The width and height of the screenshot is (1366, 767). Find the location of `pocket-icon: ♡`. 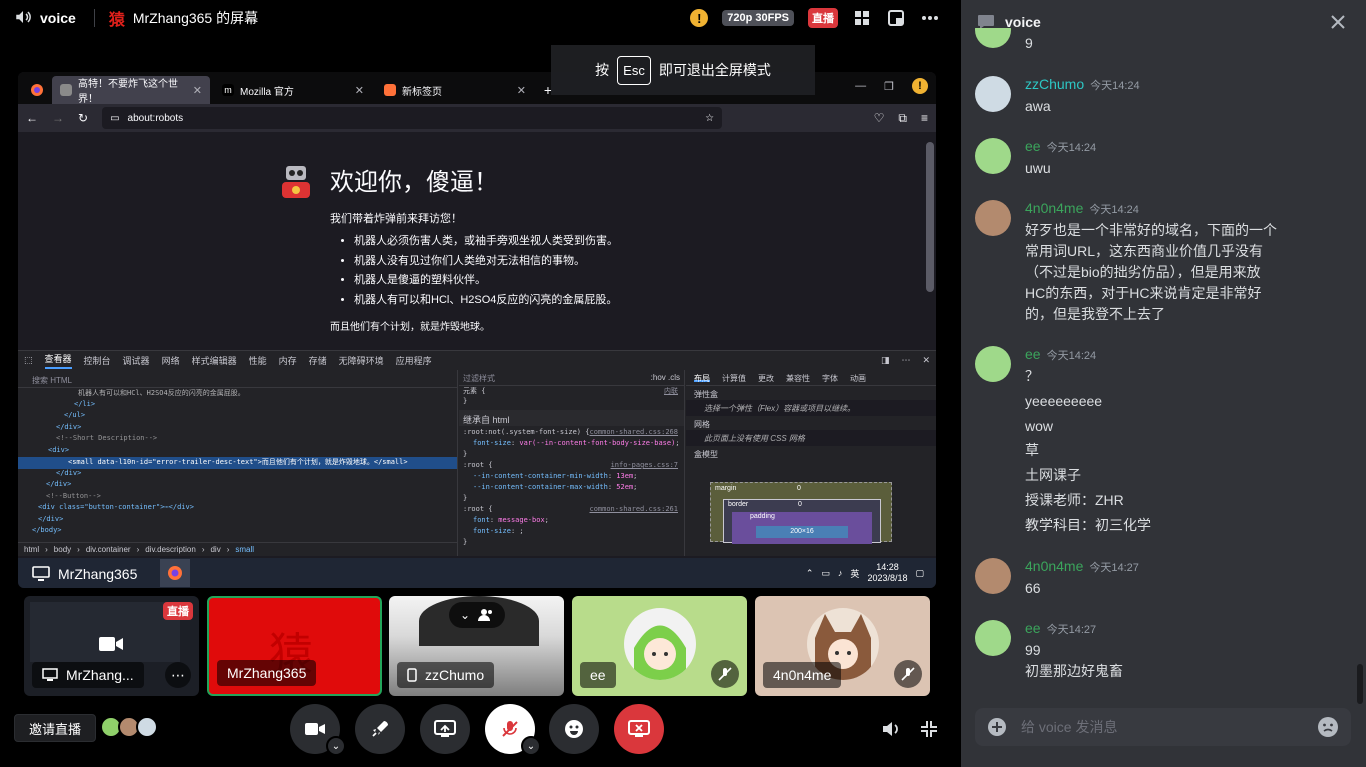

pocket-icon: ♡ is located at coordinates (879, 118).